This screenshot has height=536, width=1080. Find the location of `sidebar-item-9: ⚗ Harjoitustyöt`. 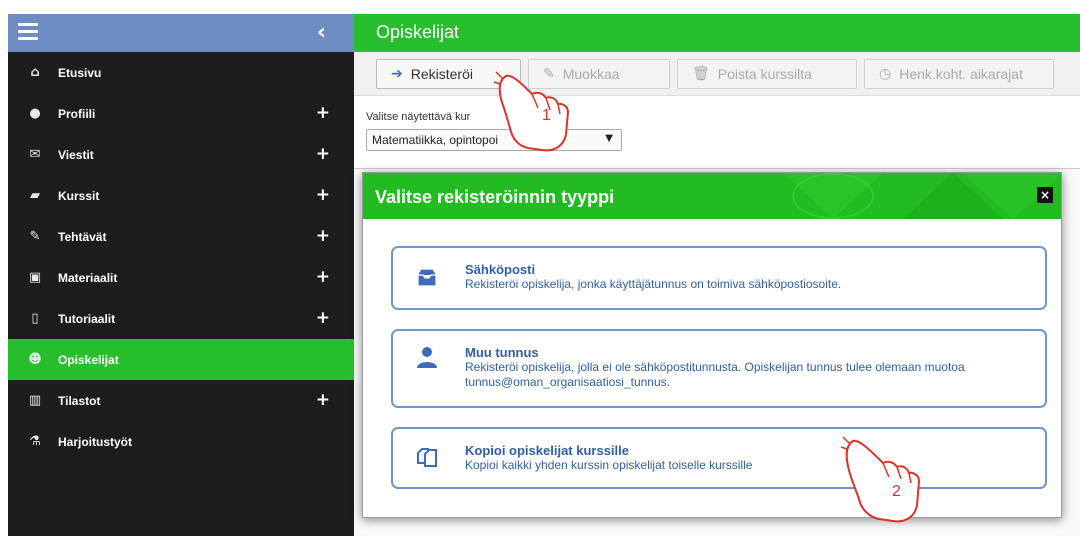

sidebar-item-9: ⚗ Harjoitustyöt is located at coordinates (181, 441).